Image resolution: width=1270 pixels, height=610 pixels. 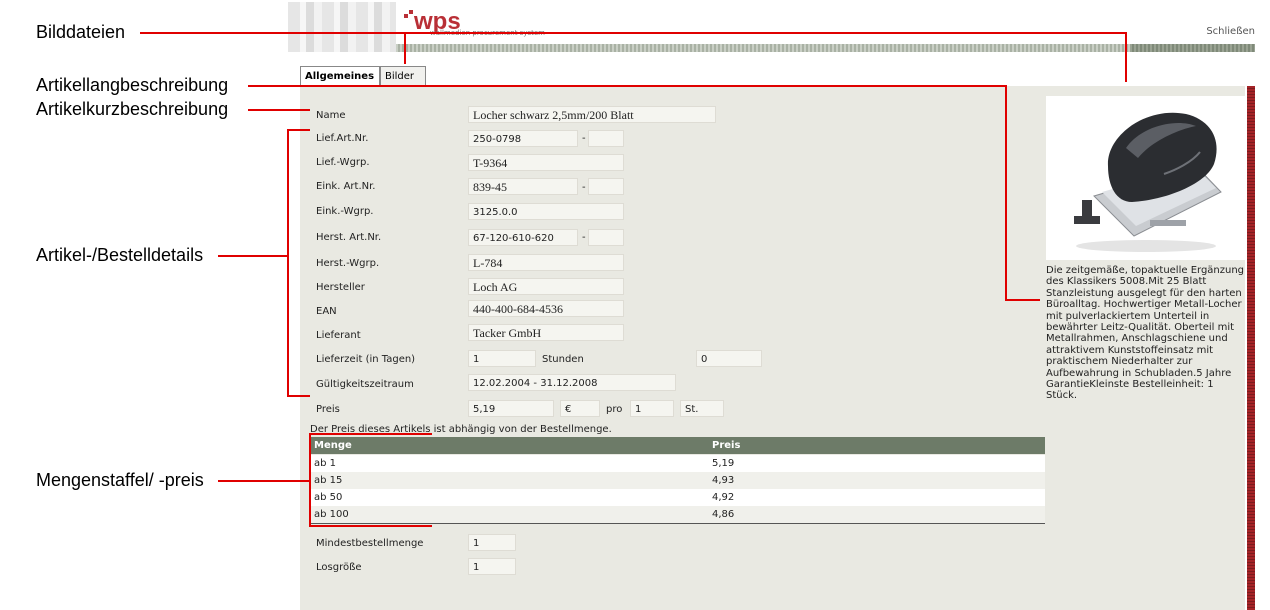 I want to click on annotation-bracket-mengenstaffel, so click(x=370, y=480).